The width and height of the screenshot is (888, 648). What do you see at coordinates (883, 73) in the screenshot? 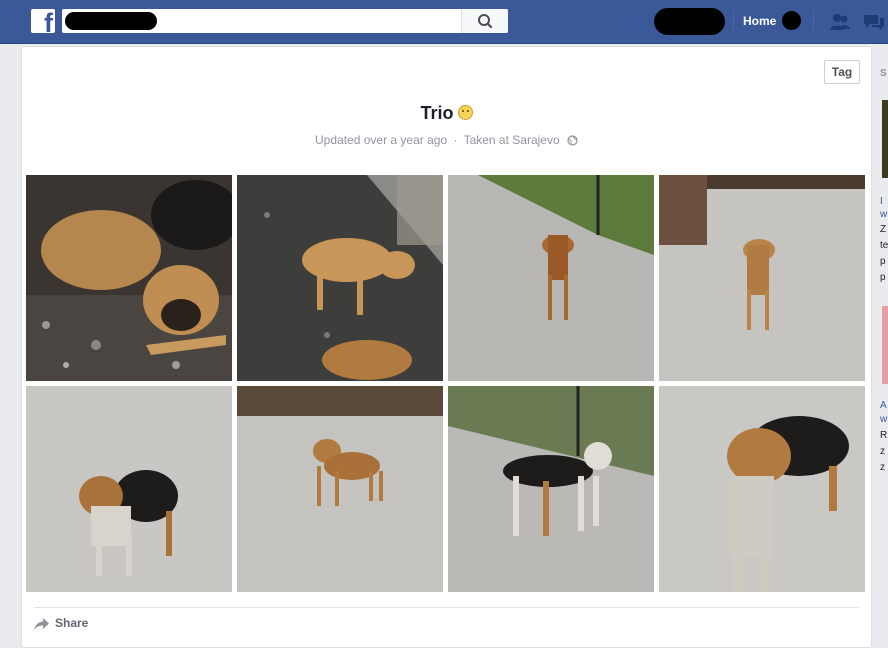
I see `sidebar-header: S` at bounding box center [883, 73].